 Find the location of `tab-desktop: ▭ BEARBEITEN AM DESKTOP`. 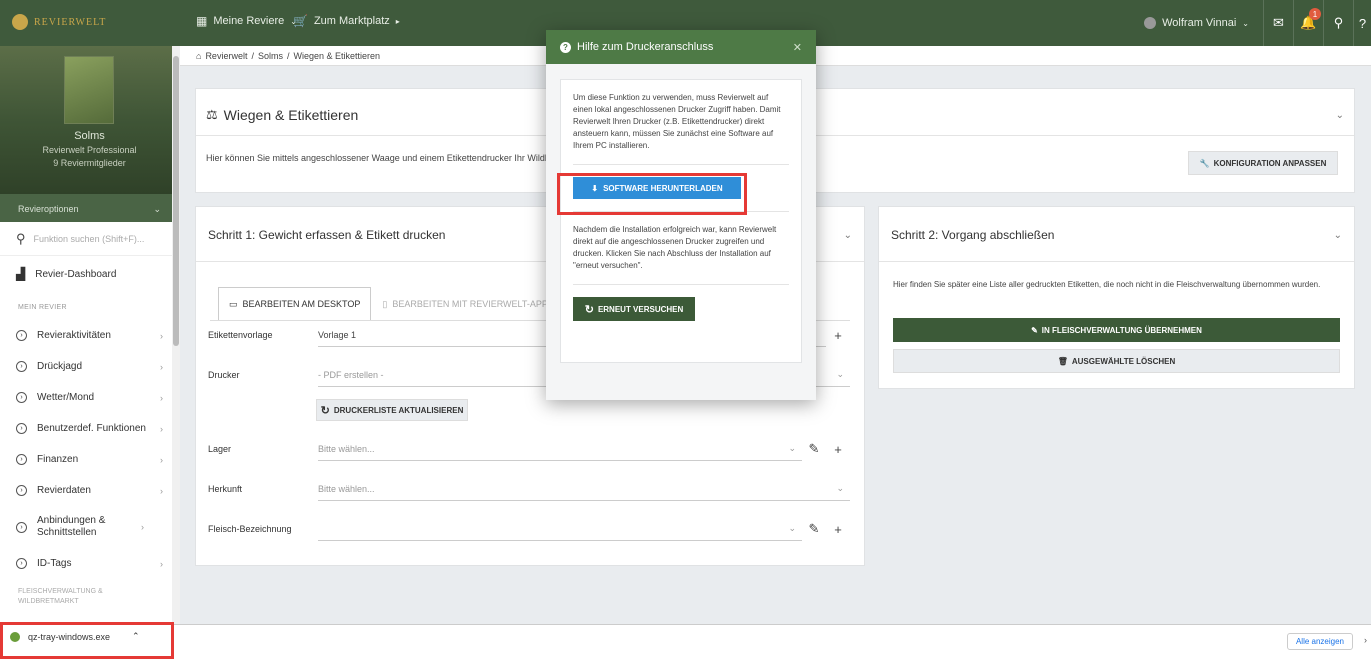

tab-desktop: ▭ BEARBEITEN AM DESKTOP is located at coordinates (295, 304).